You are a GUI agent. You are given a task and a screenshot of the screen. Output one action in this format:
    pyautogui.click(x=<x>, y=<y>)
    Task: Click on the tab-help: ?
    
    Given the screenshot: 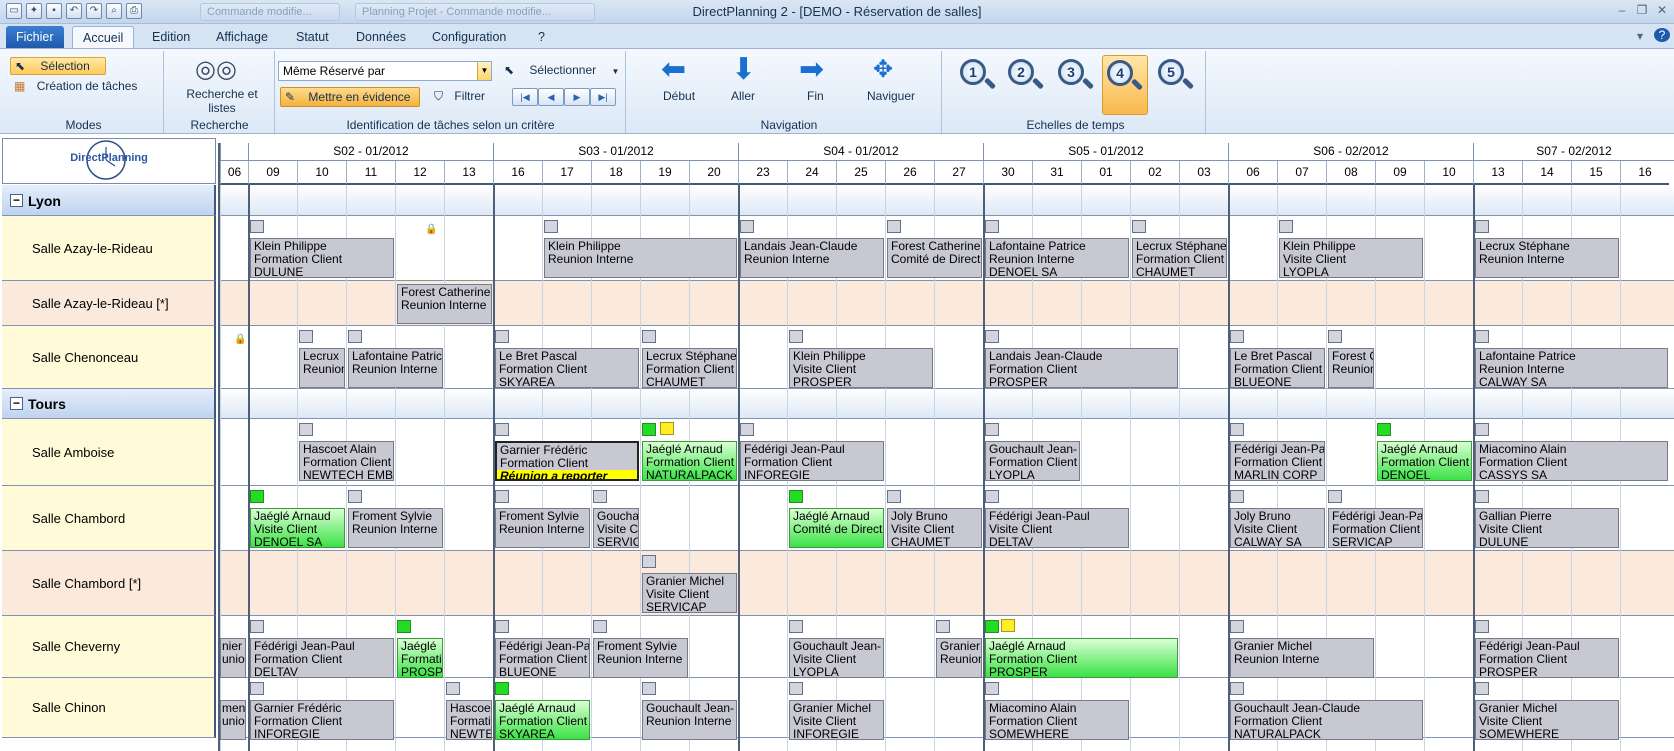 What is the action you would take?
    pyautogui.click(x=541, y=37)
    